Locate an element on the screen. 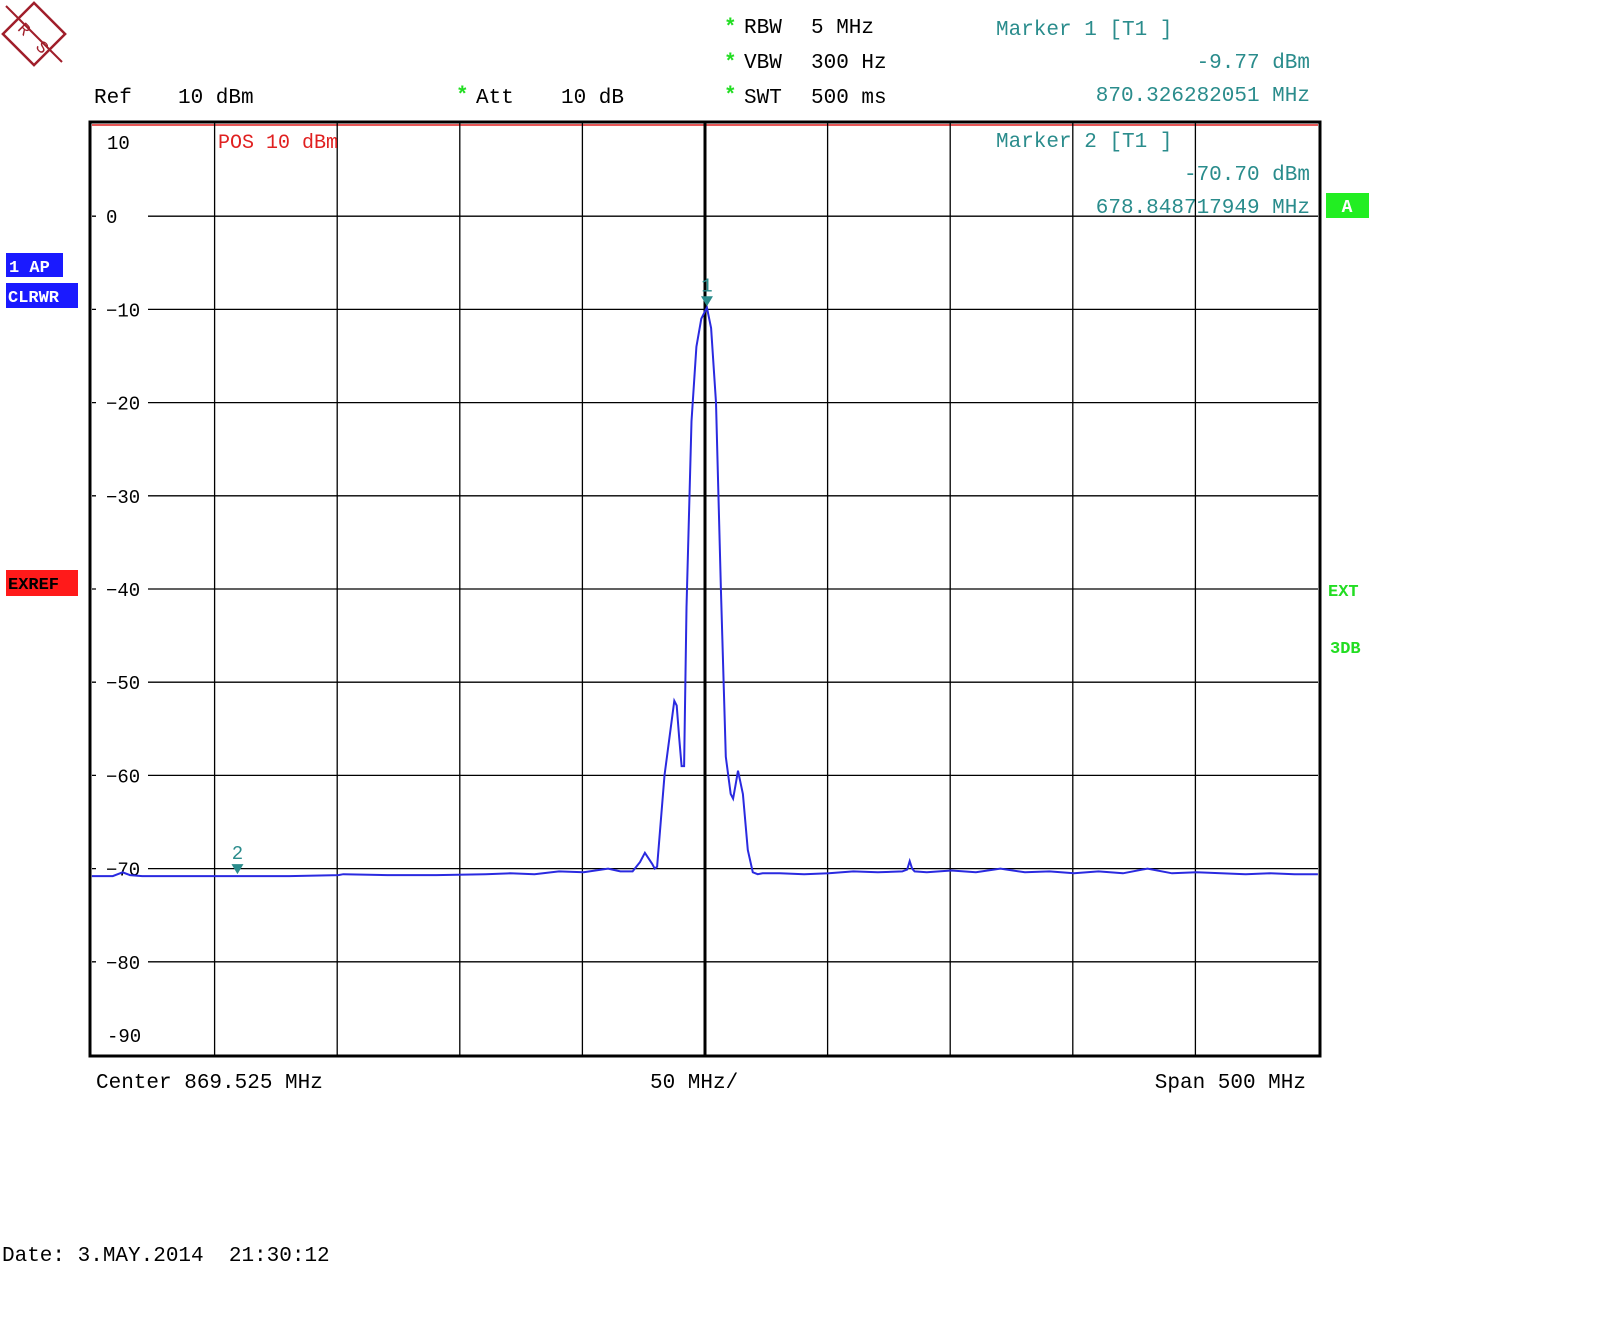 This screenshot has height=1331, width=1598. y-tick-labels: 0 −10 −20 −30 −40 −50 −60 −70 −80 is located at coordinates (122, 590).